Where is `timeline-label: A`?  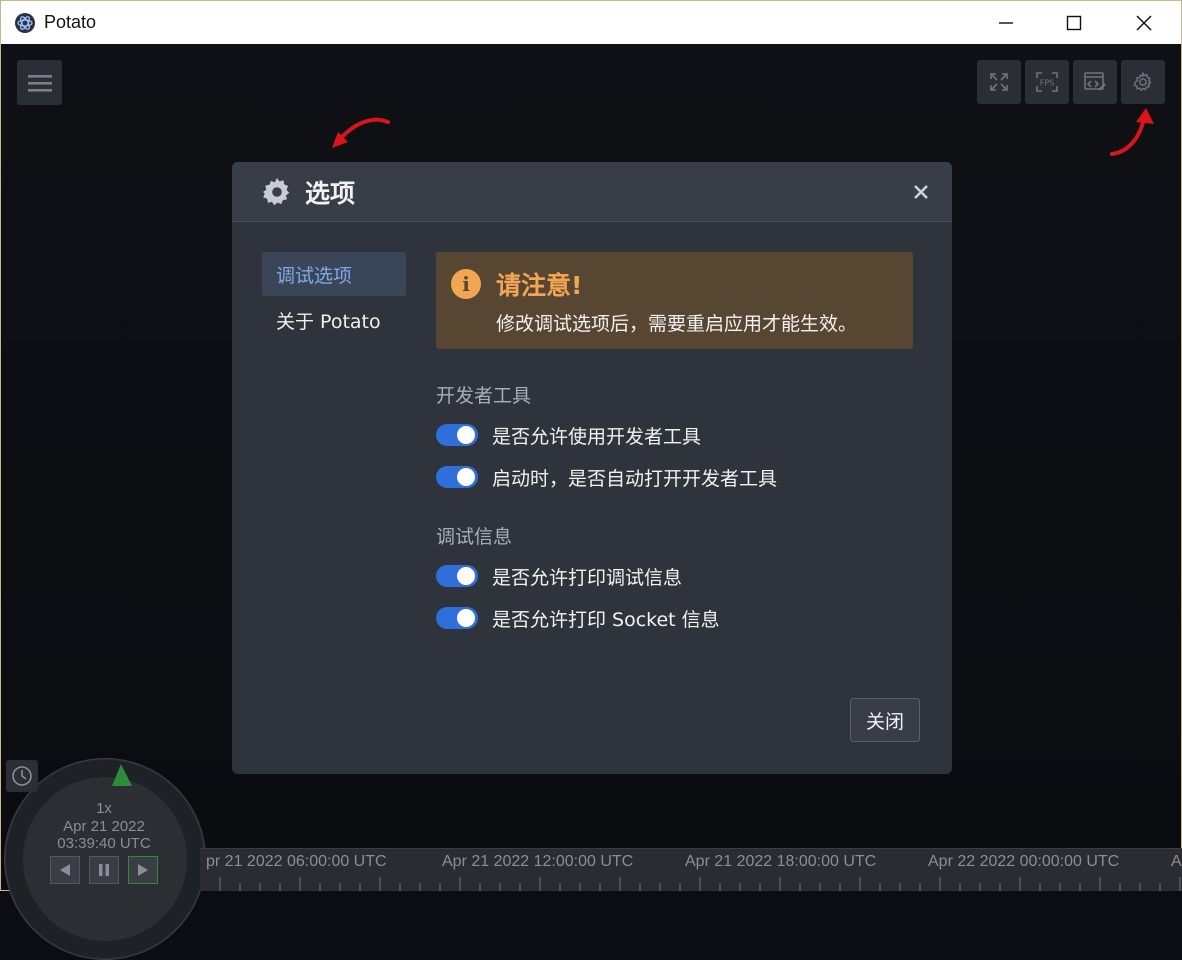
timeline-label: A is located at coordinates (1176, 861).